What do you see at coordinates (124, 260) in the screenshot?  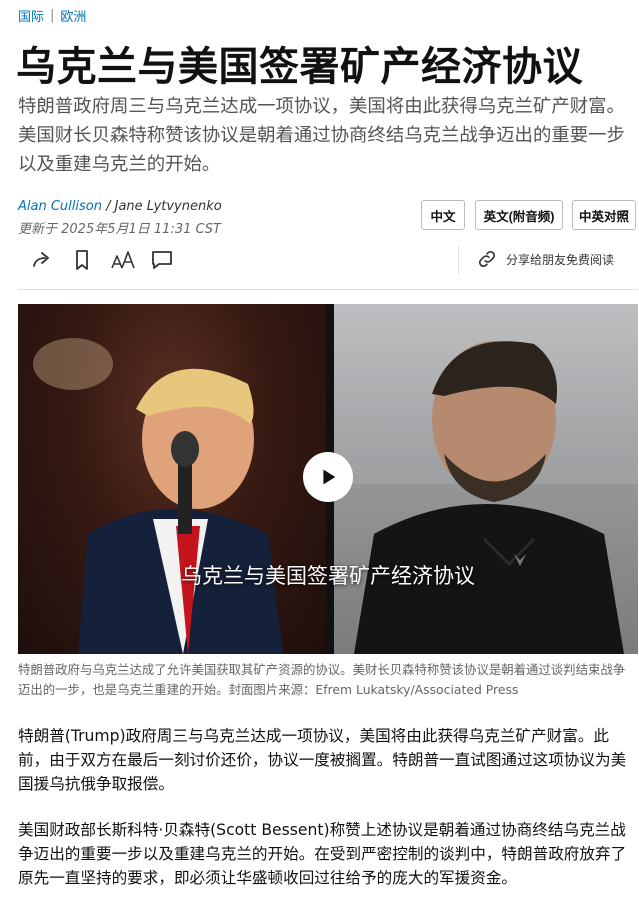 I see `text-size-icon` at bounding box center [124, 260].